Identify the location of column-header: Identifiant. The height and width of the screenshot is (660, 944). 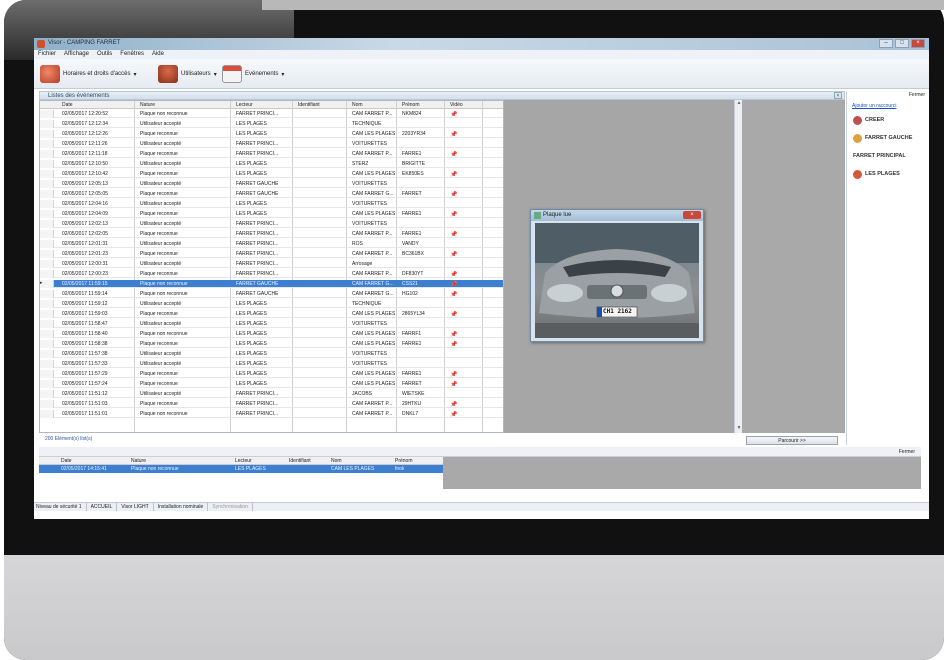
(300, 461).